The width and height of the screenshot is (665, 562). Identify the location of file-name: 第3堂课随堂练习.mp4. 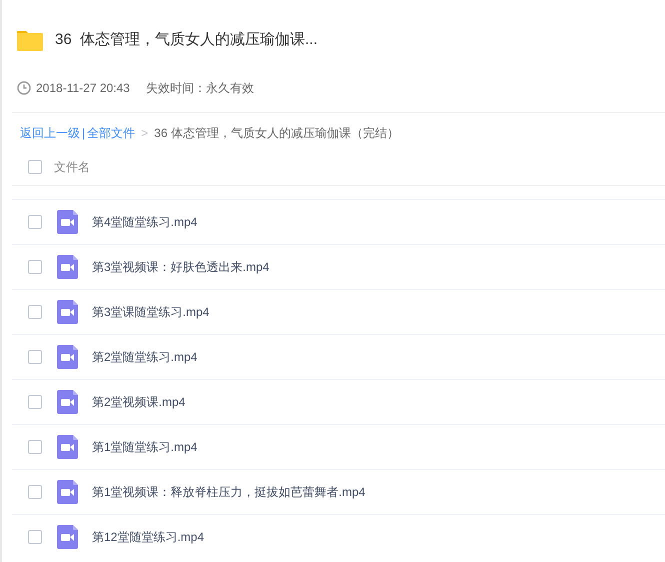
(151, 312).